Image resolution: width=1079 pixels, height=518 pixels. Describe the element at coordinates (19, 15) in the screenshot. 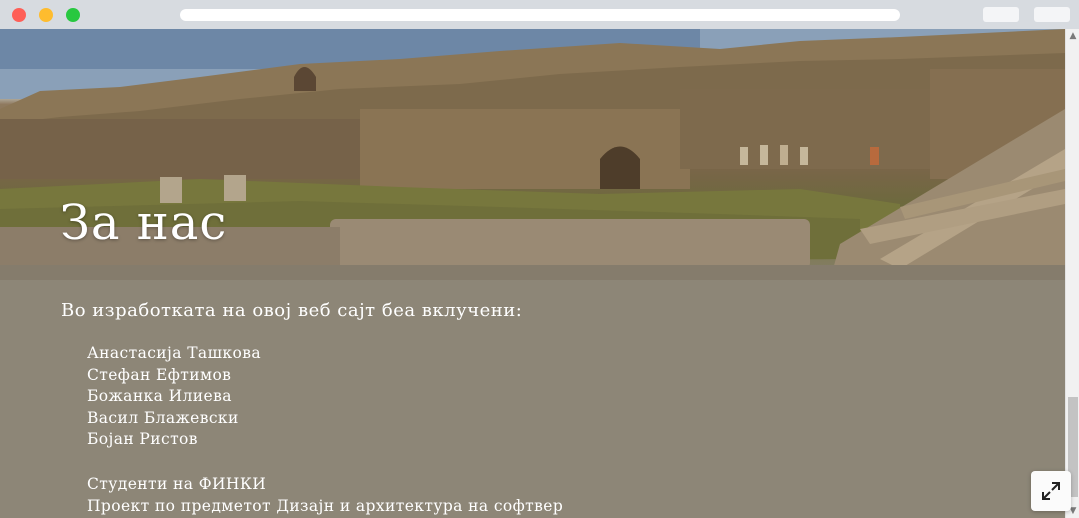

I see `close-window-button` at that location.